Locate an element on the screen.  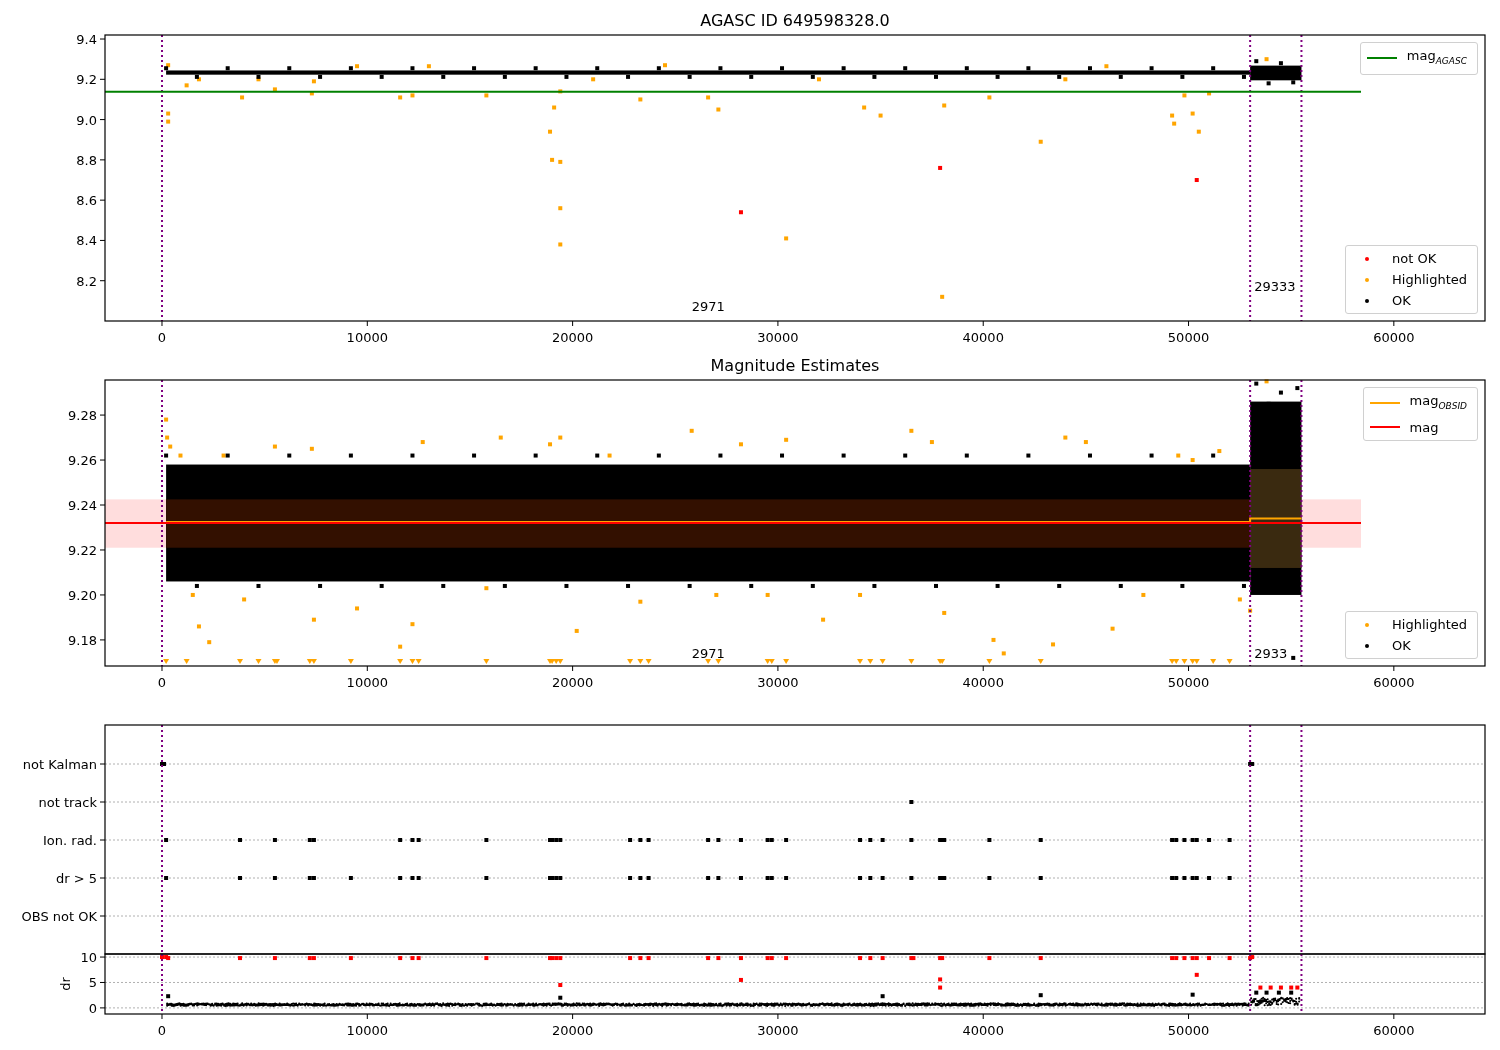
y-tick-label: 0 is located at coordinates (92, 1008).